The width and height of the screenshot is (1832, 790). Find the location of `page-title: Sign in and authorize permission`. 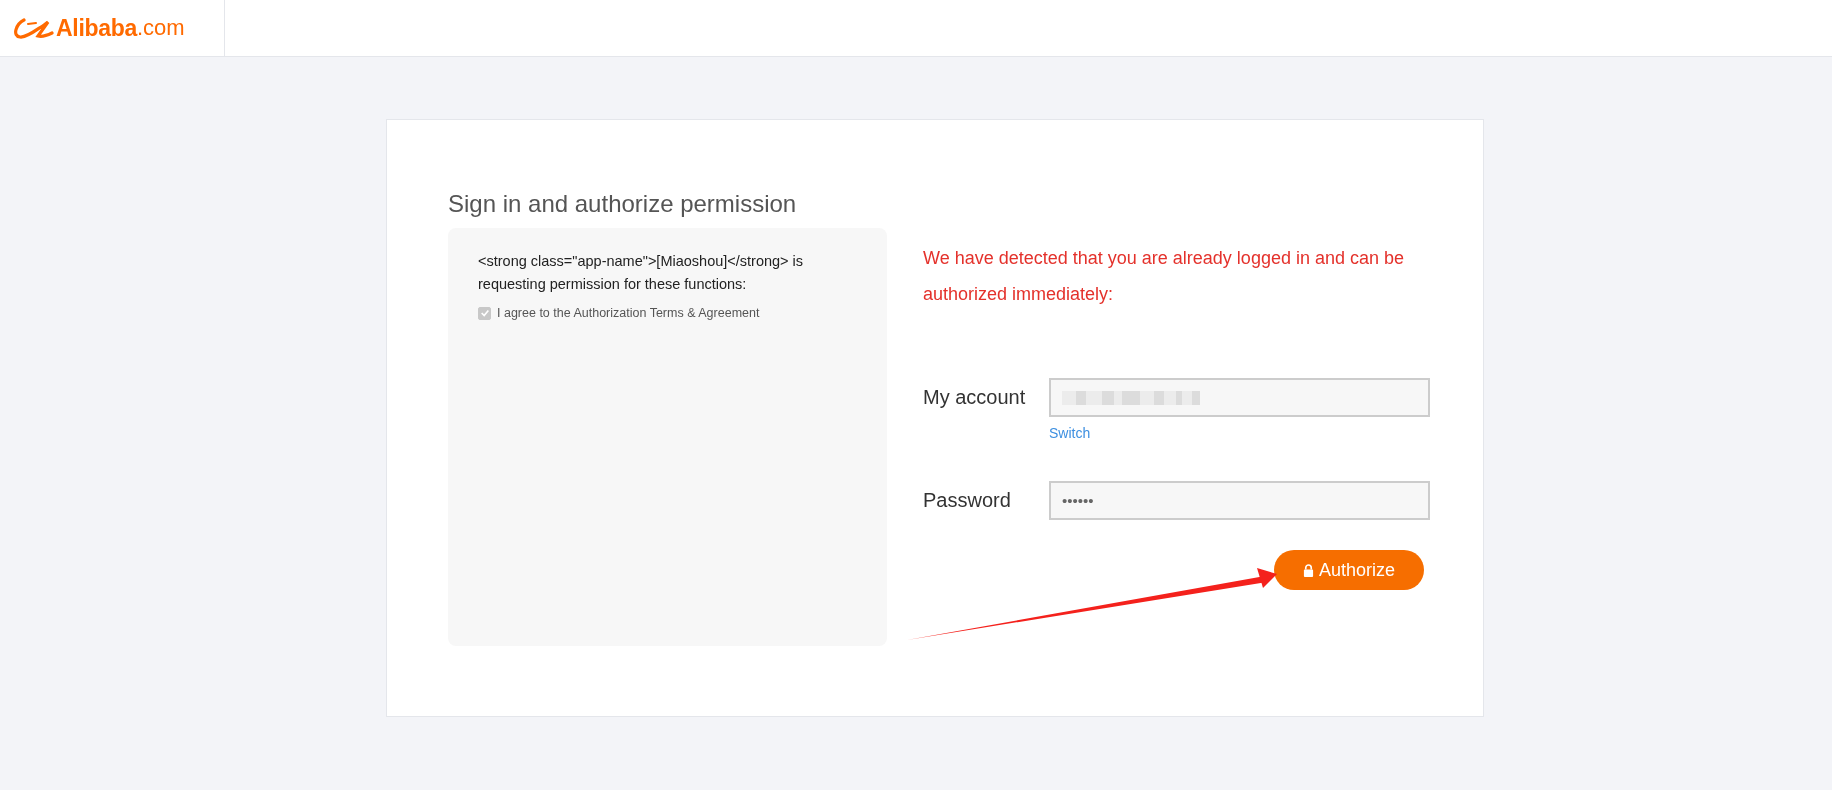

page-title: Sign in and authorize permission is located at coordinates (623, 204).